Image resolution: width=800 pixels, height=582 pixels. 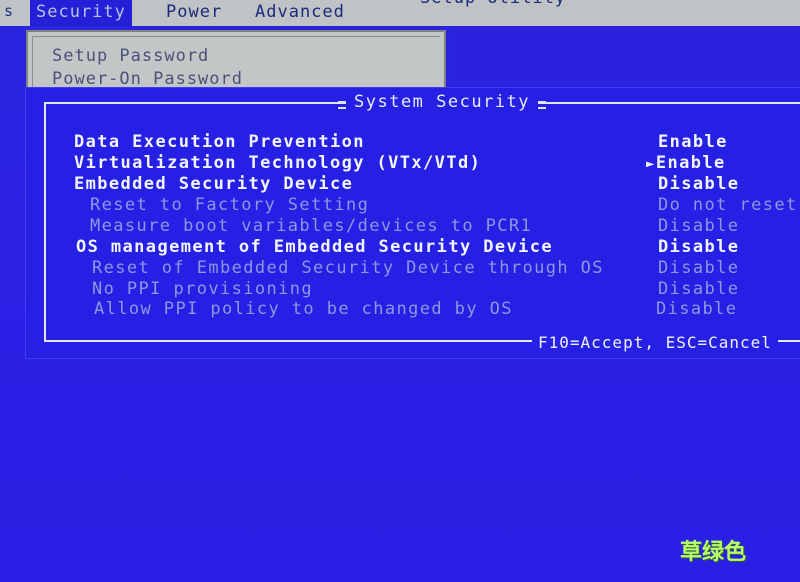 What do you see at coordinates (230, 205) in the screenshot?
I see `setting-label: Reset to Factory Setting` at bounding box center [230, 205].